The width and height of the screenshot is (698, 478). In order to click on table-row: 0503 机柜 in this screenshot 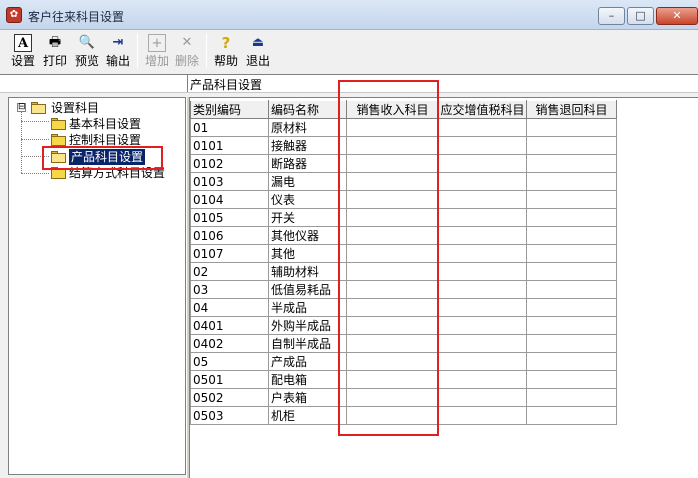, I will do `click(403, 415)`.